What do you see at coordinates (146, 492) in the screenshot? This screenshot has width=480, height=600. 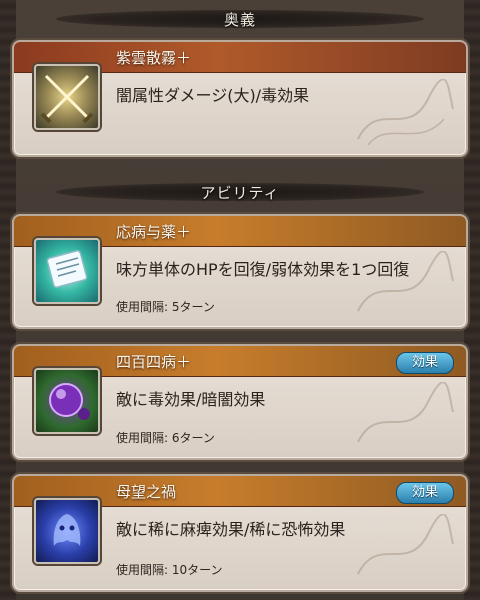 I see `ability-3-name: 母望之禍` at bounding box center [146, 492].